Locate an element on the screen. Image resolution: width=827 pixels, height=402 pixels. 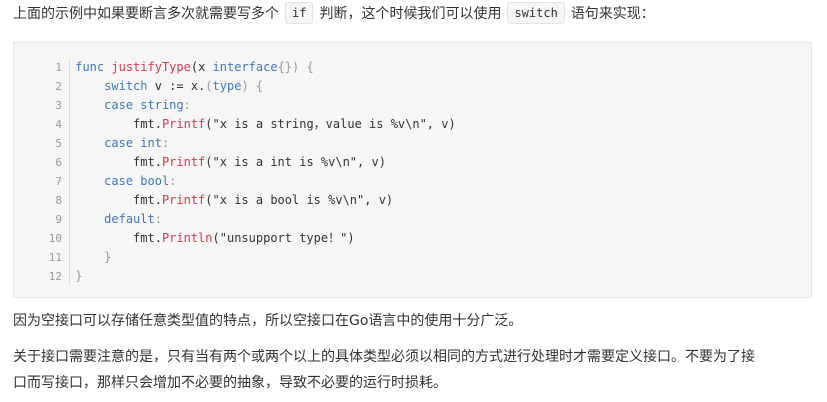
inline-code-switch: switch is located at coordinates (536, 13).